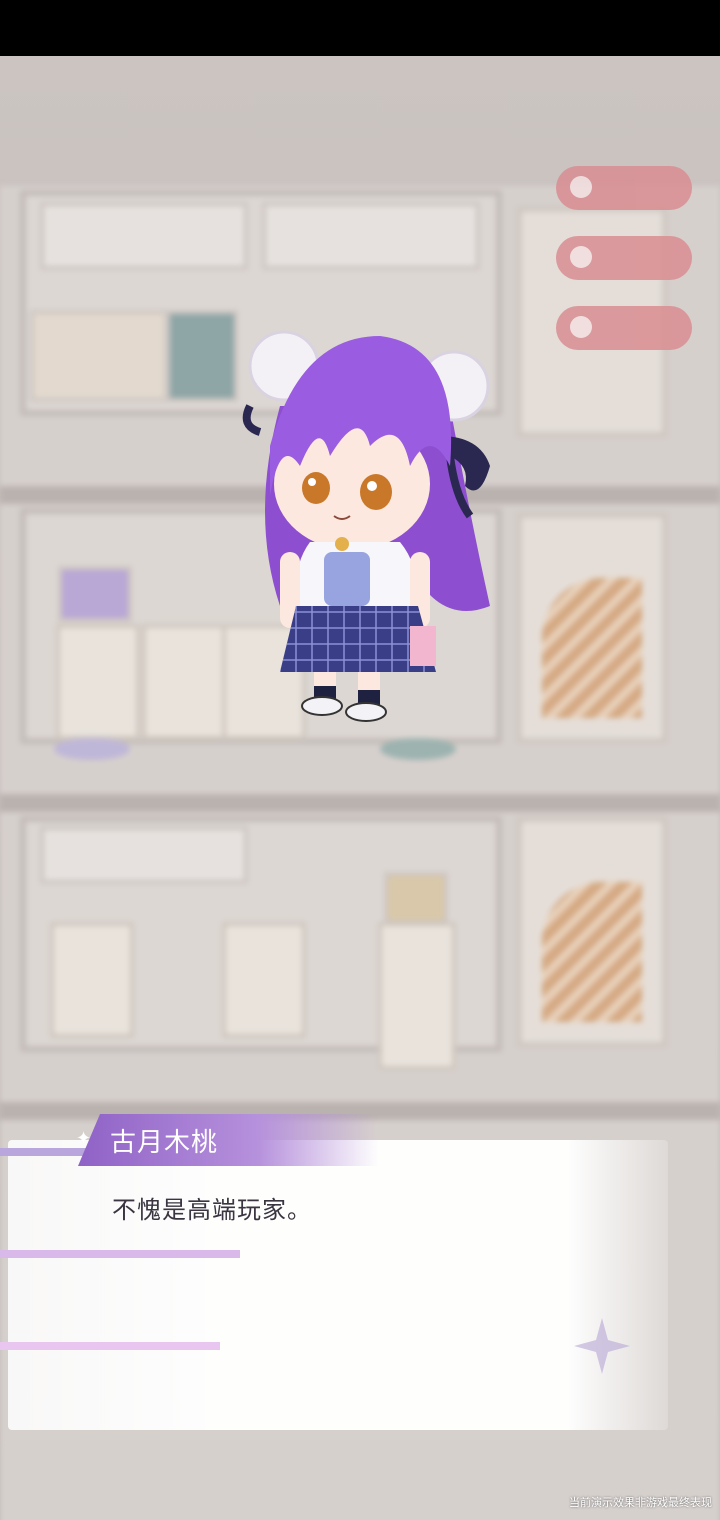  What do you see at coordinates (84, 1138) in the screenshot?
I see `sparkle-icon: ✦` at bounding box center [84, 1138].